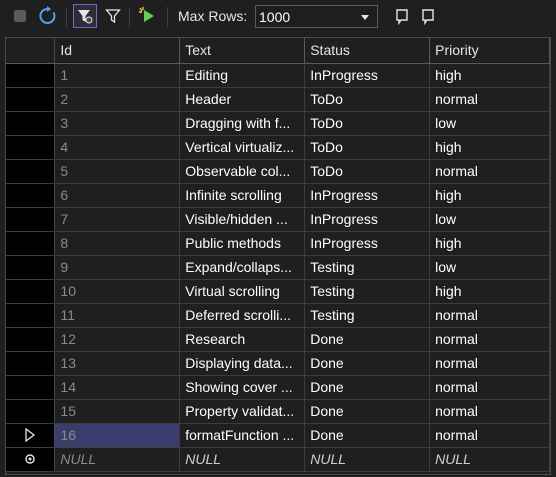 The width and height of the screenshot is (556, 477). Describe the element at coordinates (117, 315) in the screenshot. I see `cell-id: 11` at that location.